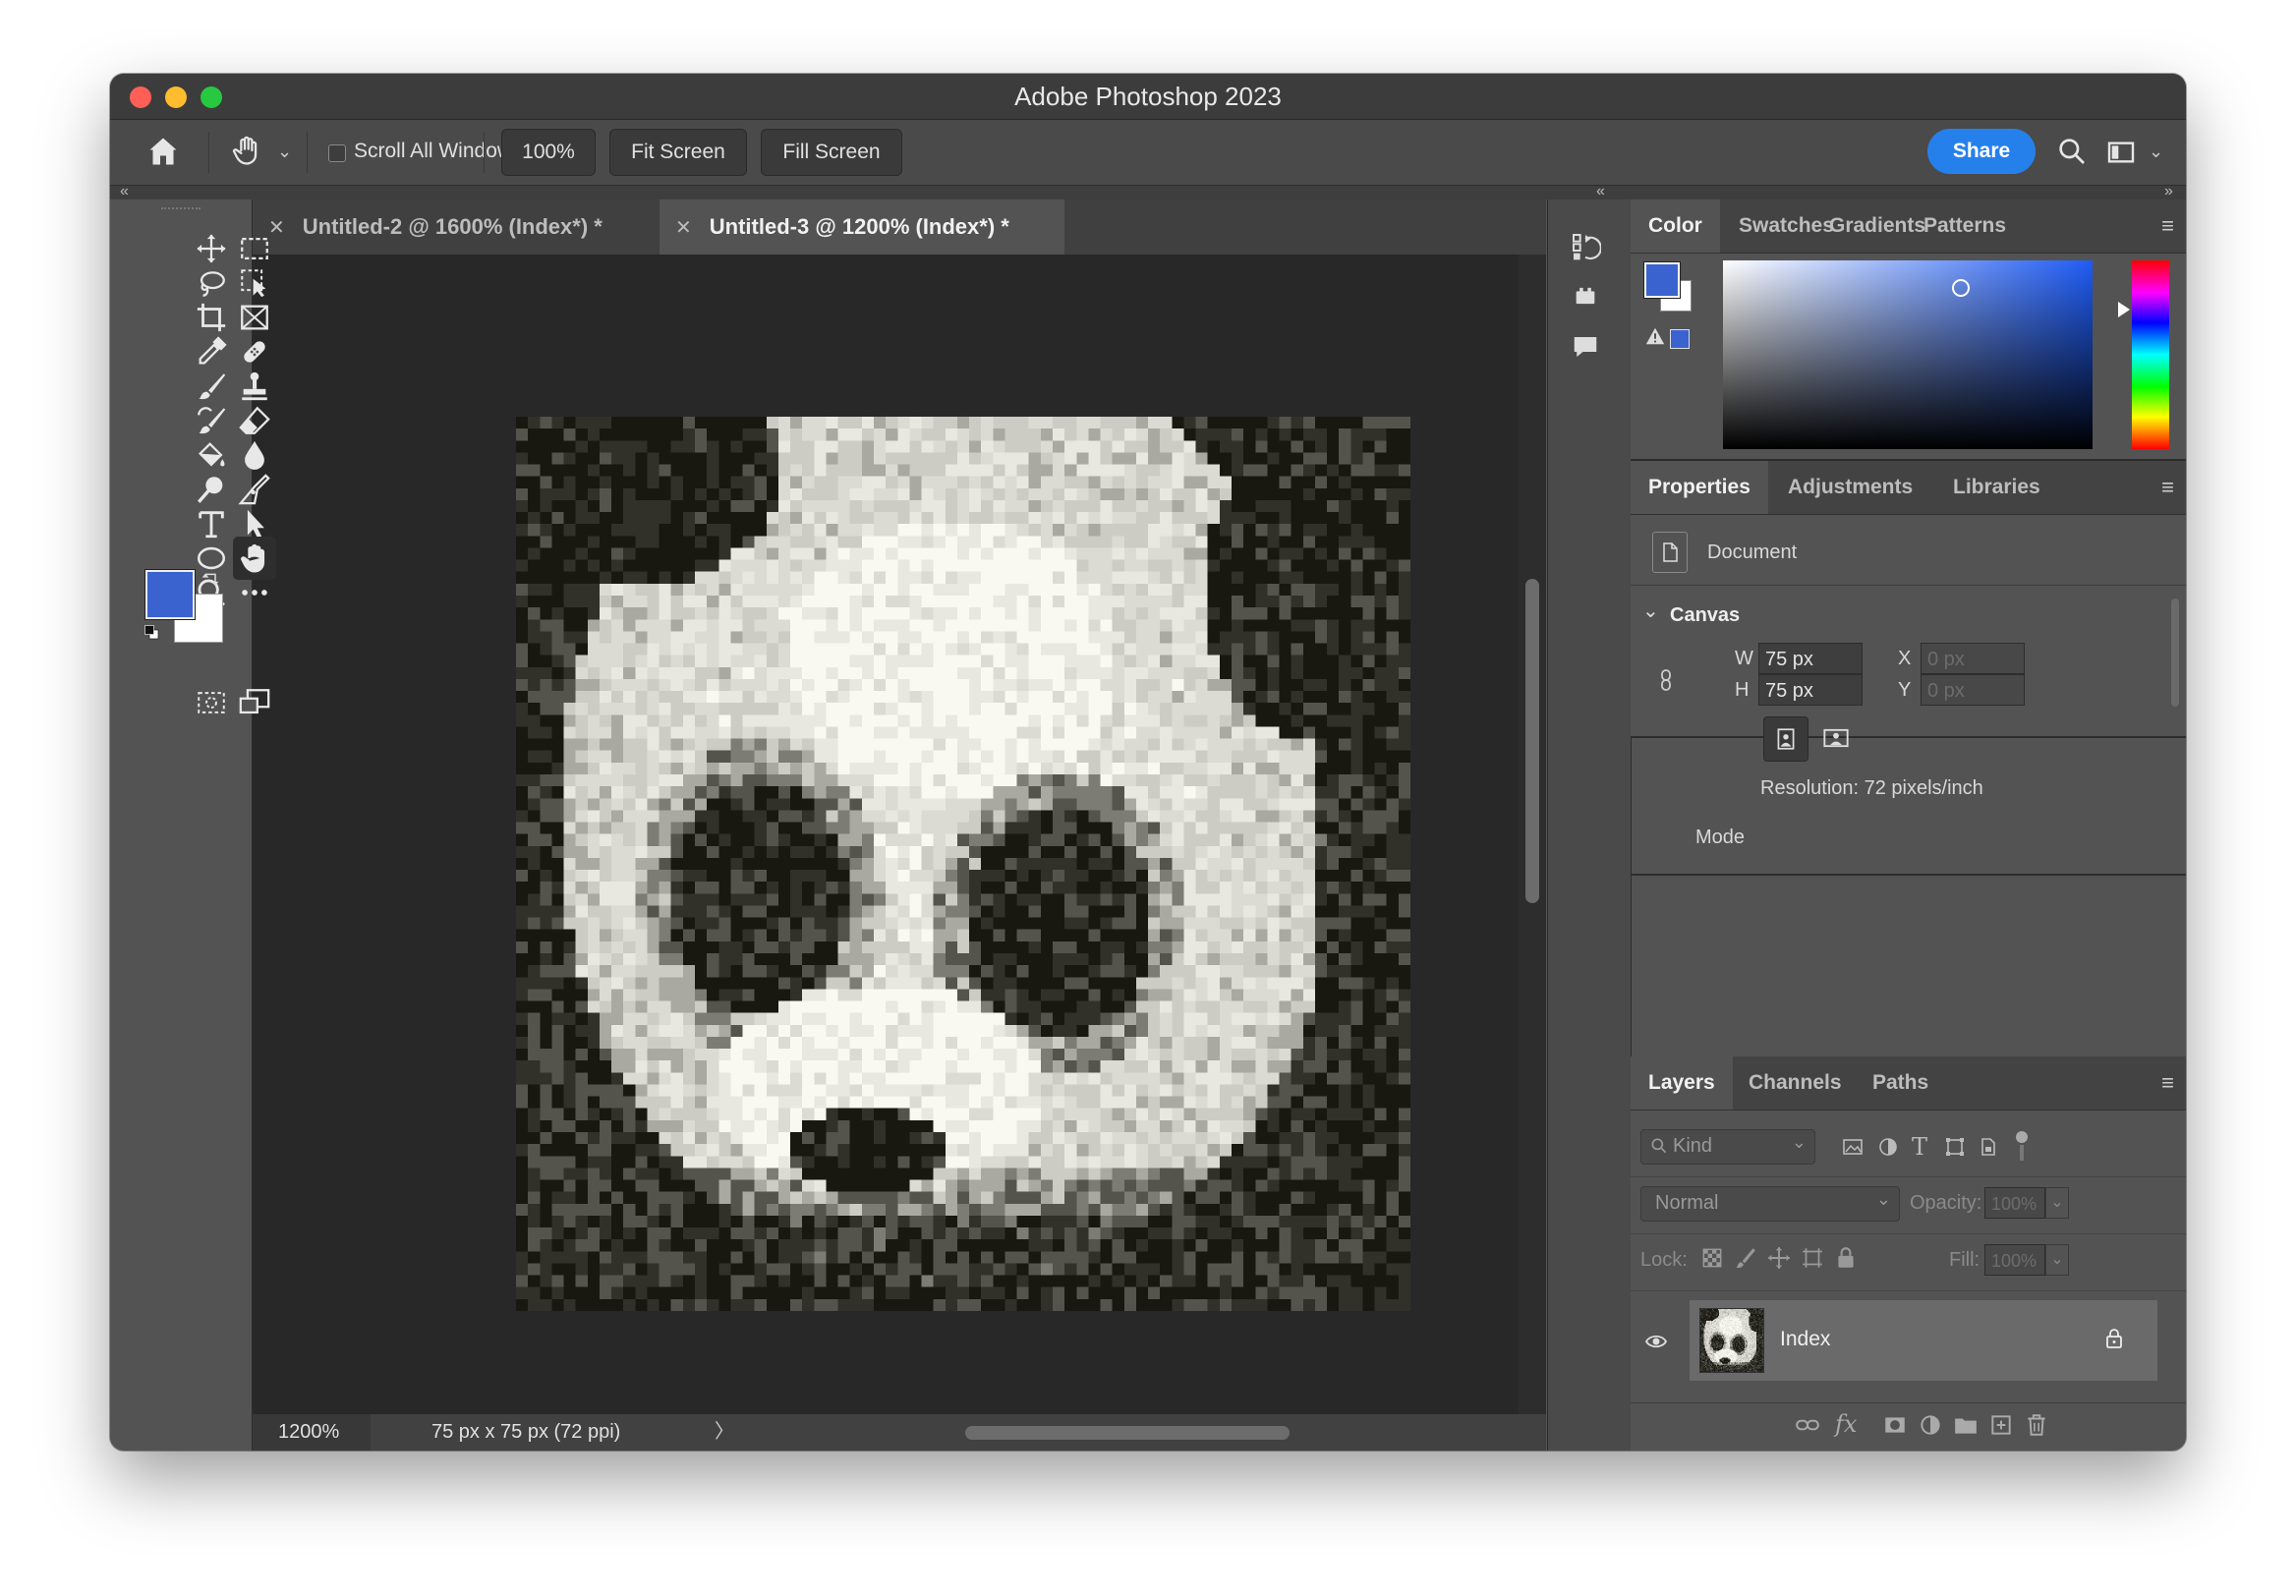 Image resolution: width=2296 pixels, height=1596 pixels. I want to click on vertical-scroll-thumb, so click(1532, 741).